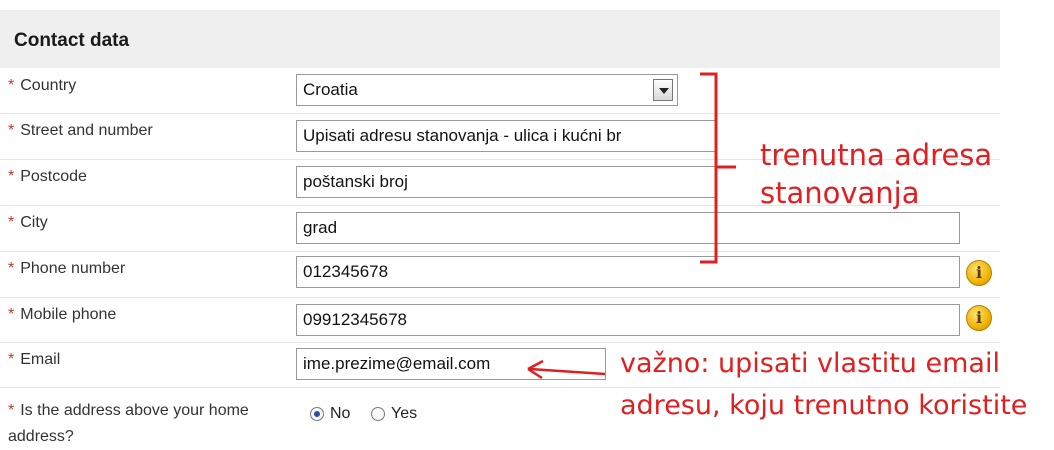  Describe the element at coordinates (718, 168) in the screenshot. I see `address-bracket` at that location.